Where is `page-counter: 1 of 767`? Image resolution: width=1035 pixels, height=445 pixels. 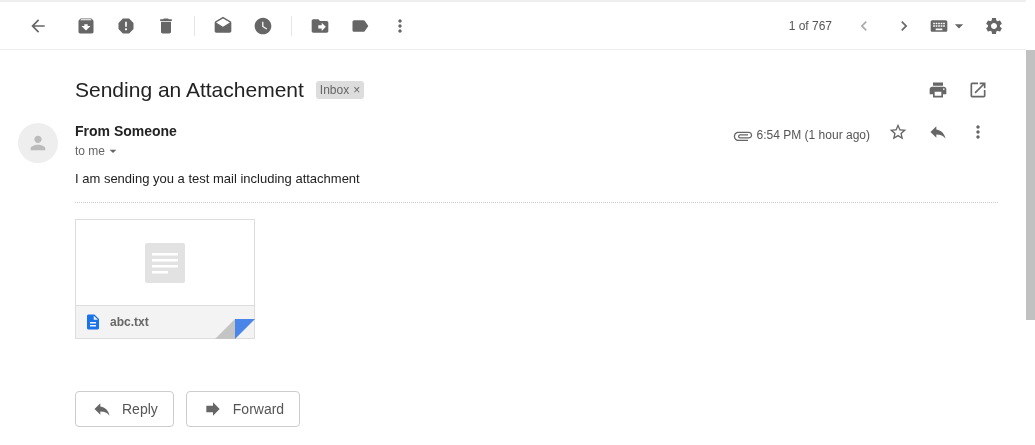 page-counter: 1 of 767 is located at coordinates (810, 25).